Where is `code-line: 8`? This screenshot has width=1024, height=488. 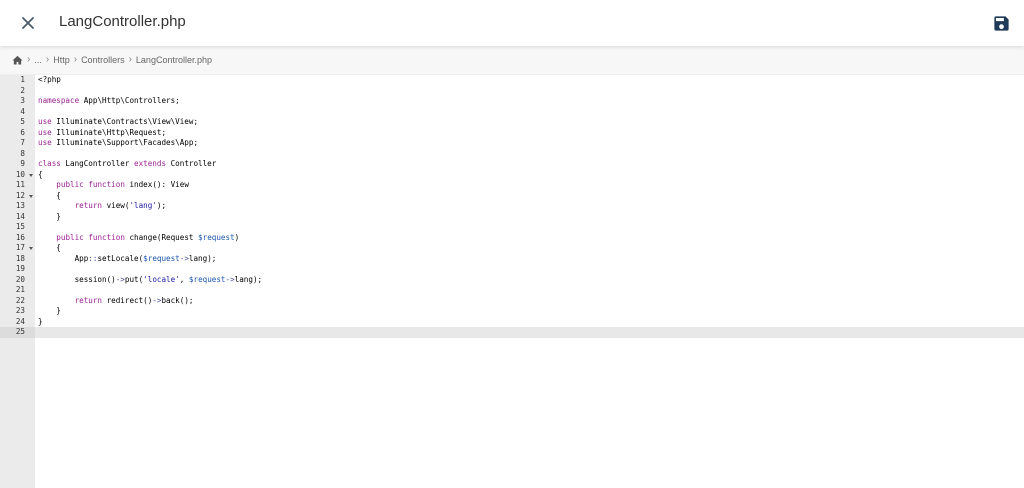 code-line: 8 is located at coordinates (512, 154).